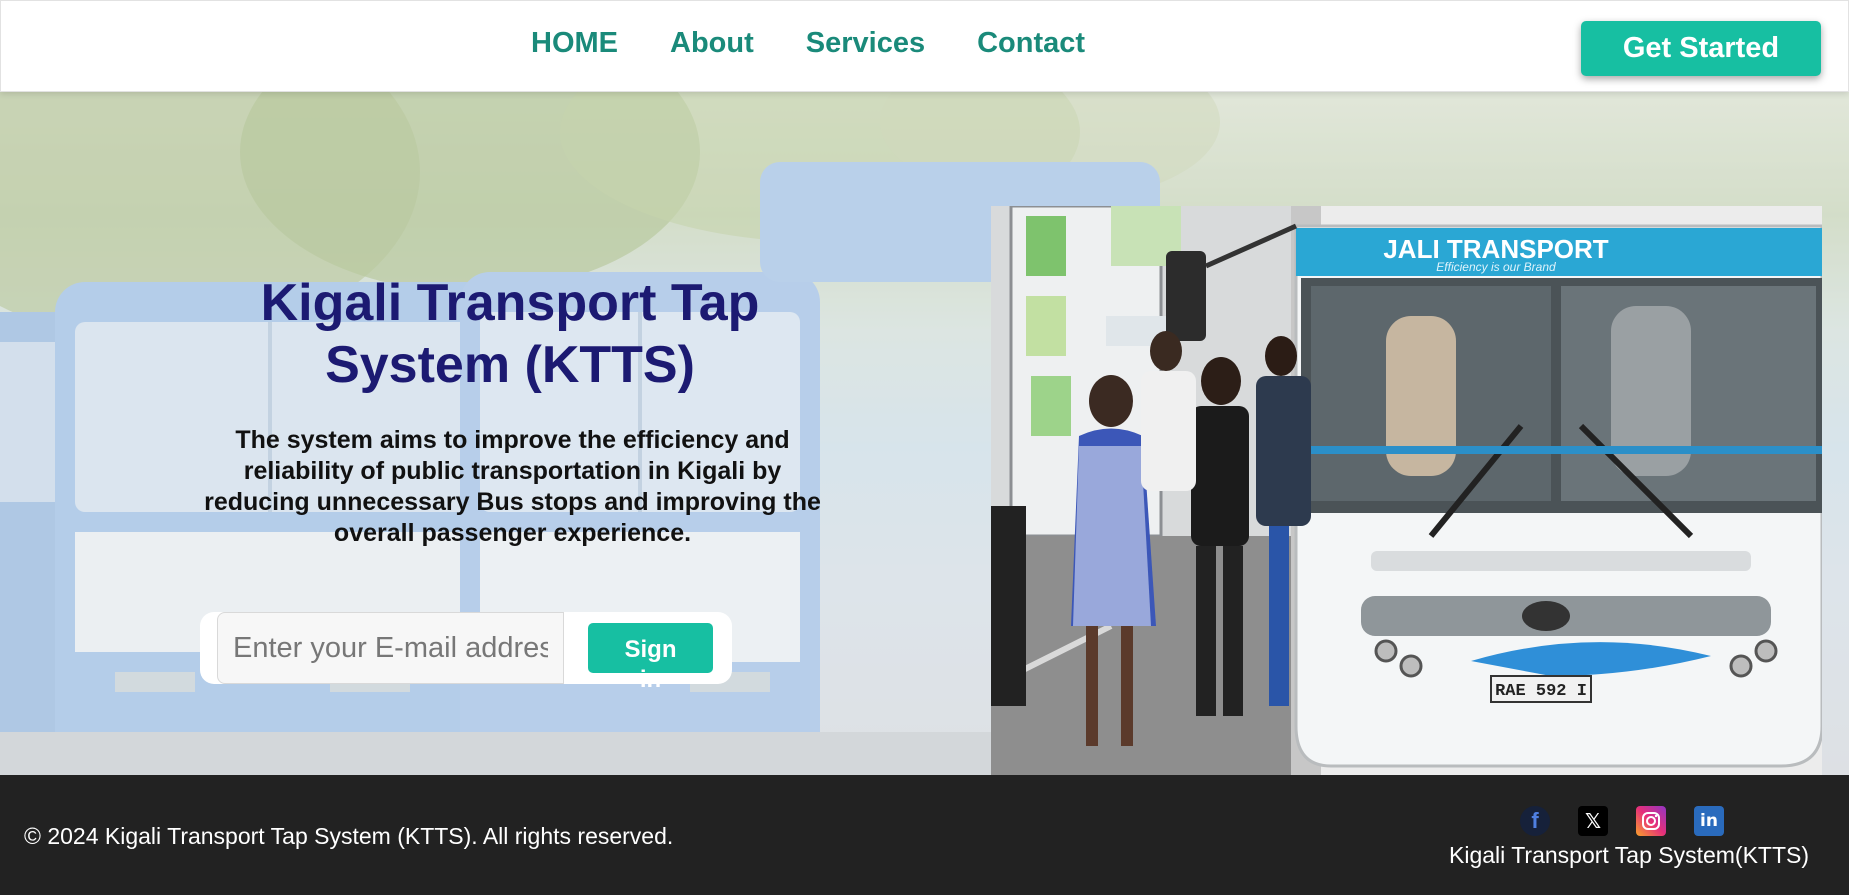 The height and width of the screenshot is (895, 1849). I want to click on social-links: f 𝕏 in, so click(1622, 821).